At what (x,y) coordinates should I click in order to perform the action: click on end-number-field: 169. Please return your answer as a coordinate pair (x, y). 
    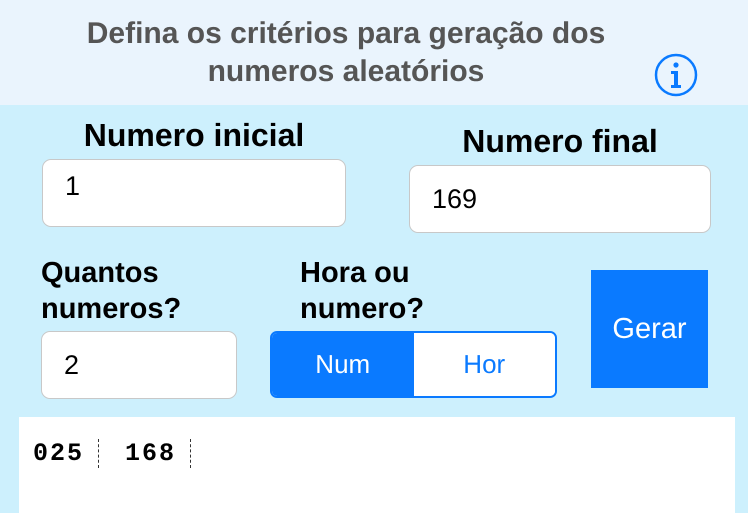
    Looking at the image, I should click on (560, 199).